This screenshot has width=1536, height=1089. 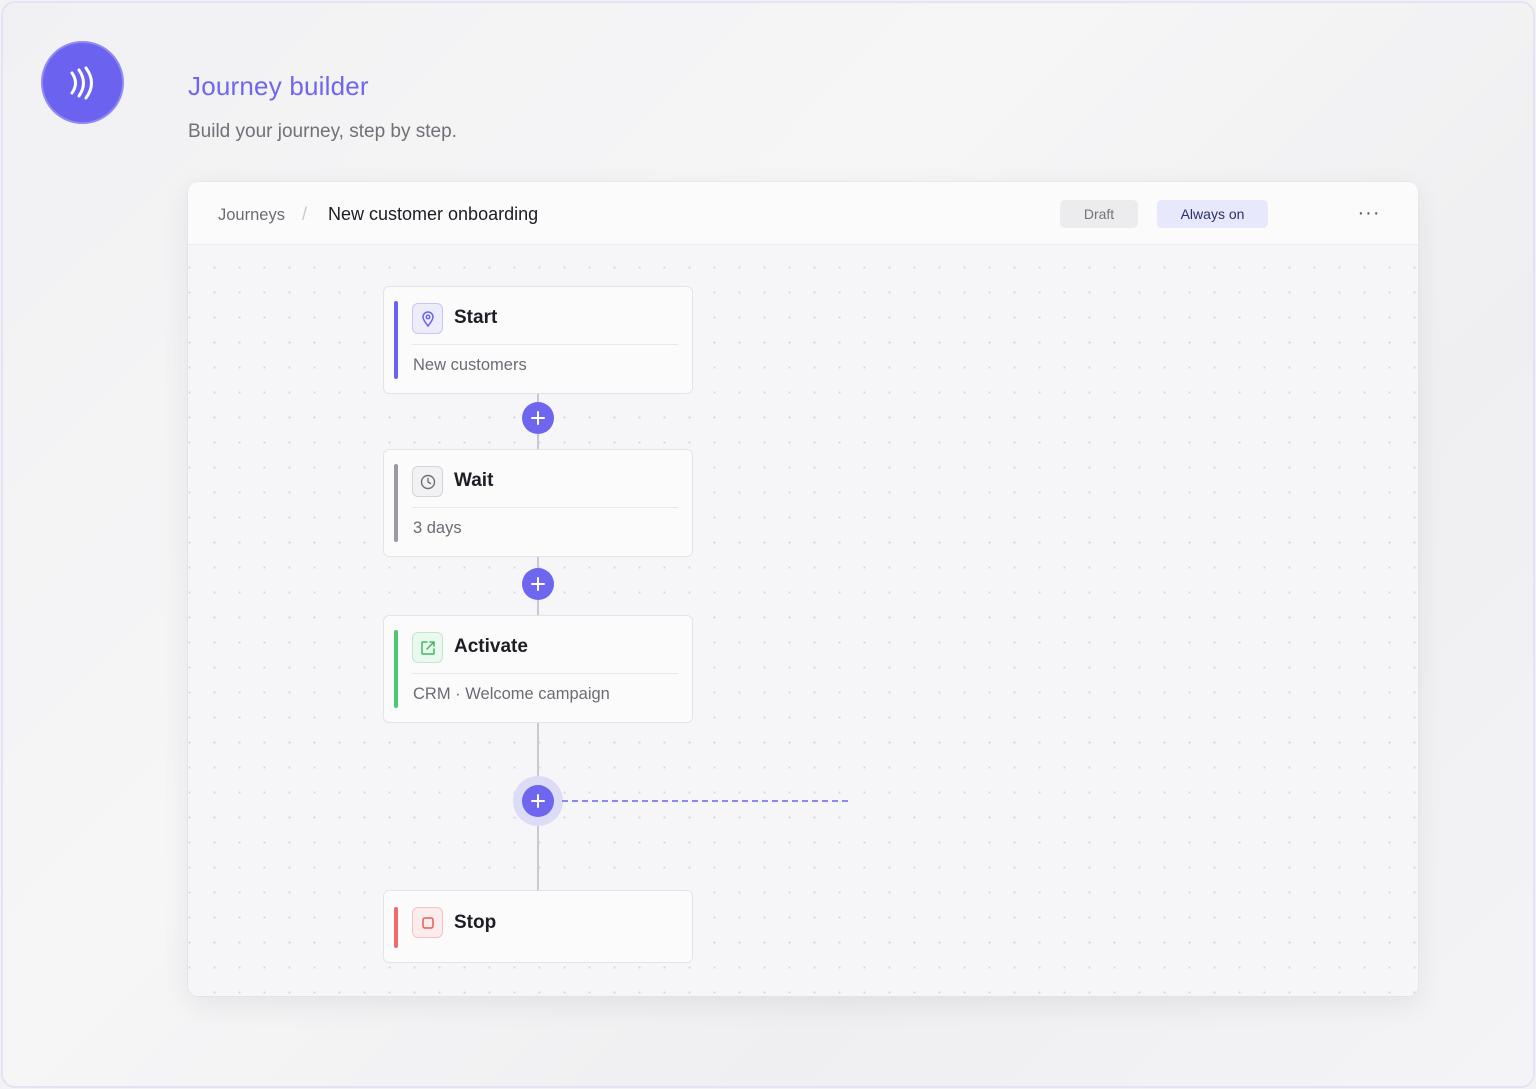 What do you see at coordinates (433, 214) in the screenshot?
I see `breadcrumb-current: New customer onboarding` at bounding box center [433, 214].